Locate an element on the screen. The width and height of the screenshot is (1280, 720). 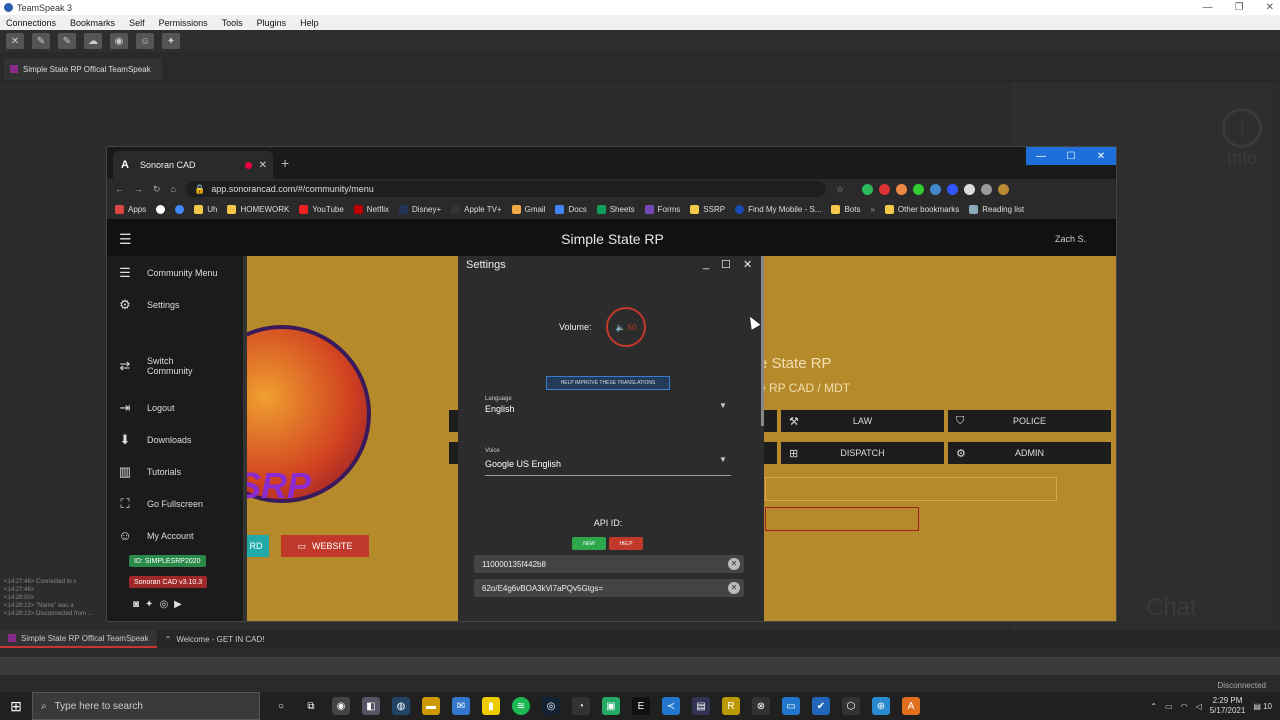
bookmark-youtube: YouTube is located at coordinates (321, 209).